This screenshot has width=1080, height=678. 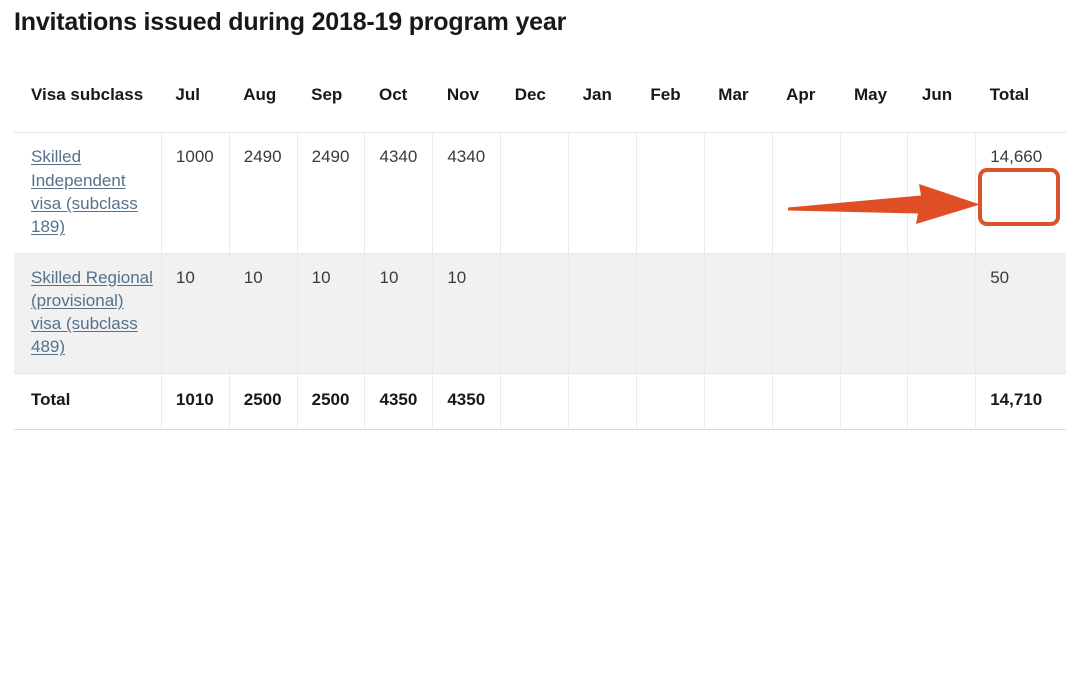 What do you see at coordinates (263, 193) in the screenshot?
I see `cell-aug: 2490` at bounding box center [263, 193].